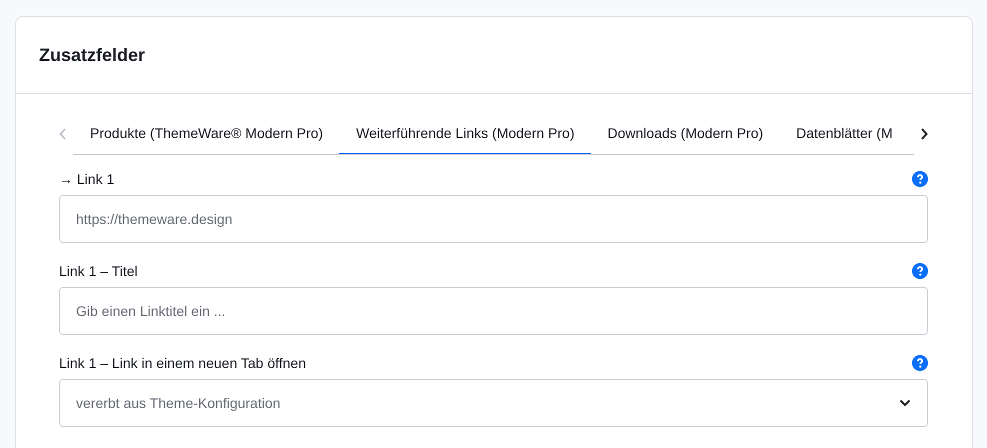 This screenshot has width=987, height=448. I want to click on field-label: Link 1 – Link in einem neuen Tab öffnen, so click(182, 363).